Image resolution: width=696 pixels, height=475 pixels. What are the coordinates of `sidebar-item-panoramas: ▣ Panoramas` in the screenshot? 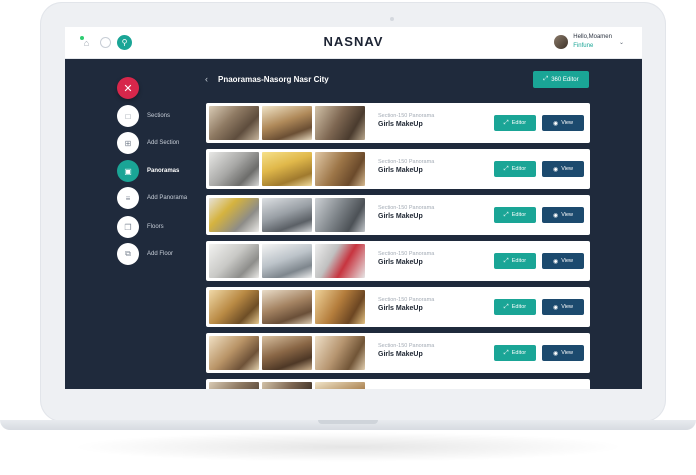 It's located at (148, 171).